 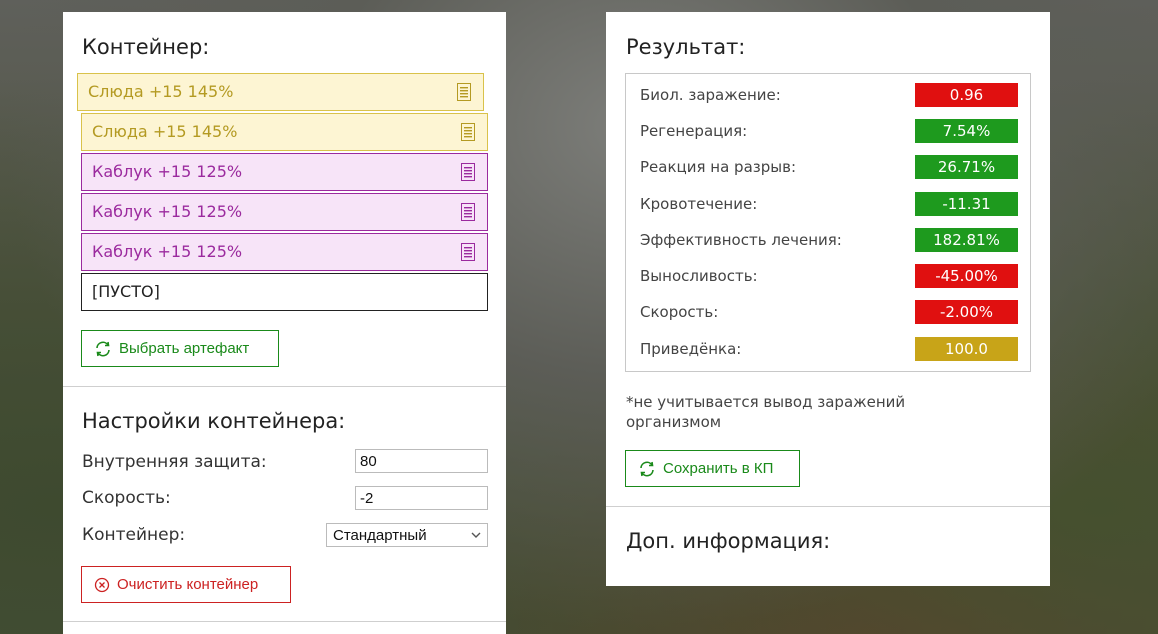 I want to click on result-row: Приведёнка: 100.0, so click(x=828, y=346).